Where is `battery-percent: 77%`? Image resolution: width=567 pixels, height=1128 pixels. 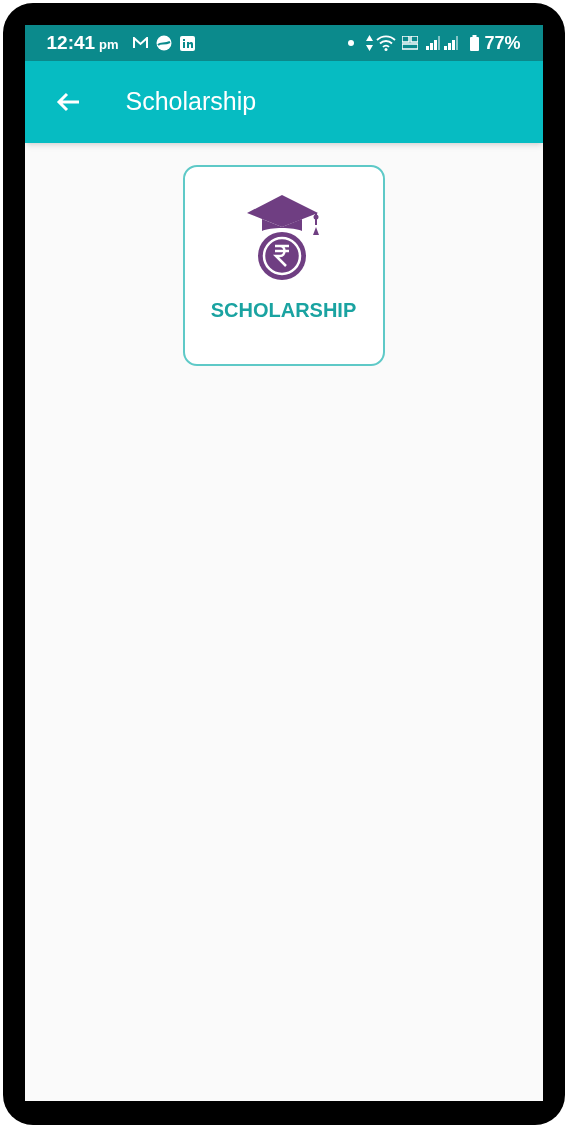
battery-percent: 77% is located at coordinates (502, 43).